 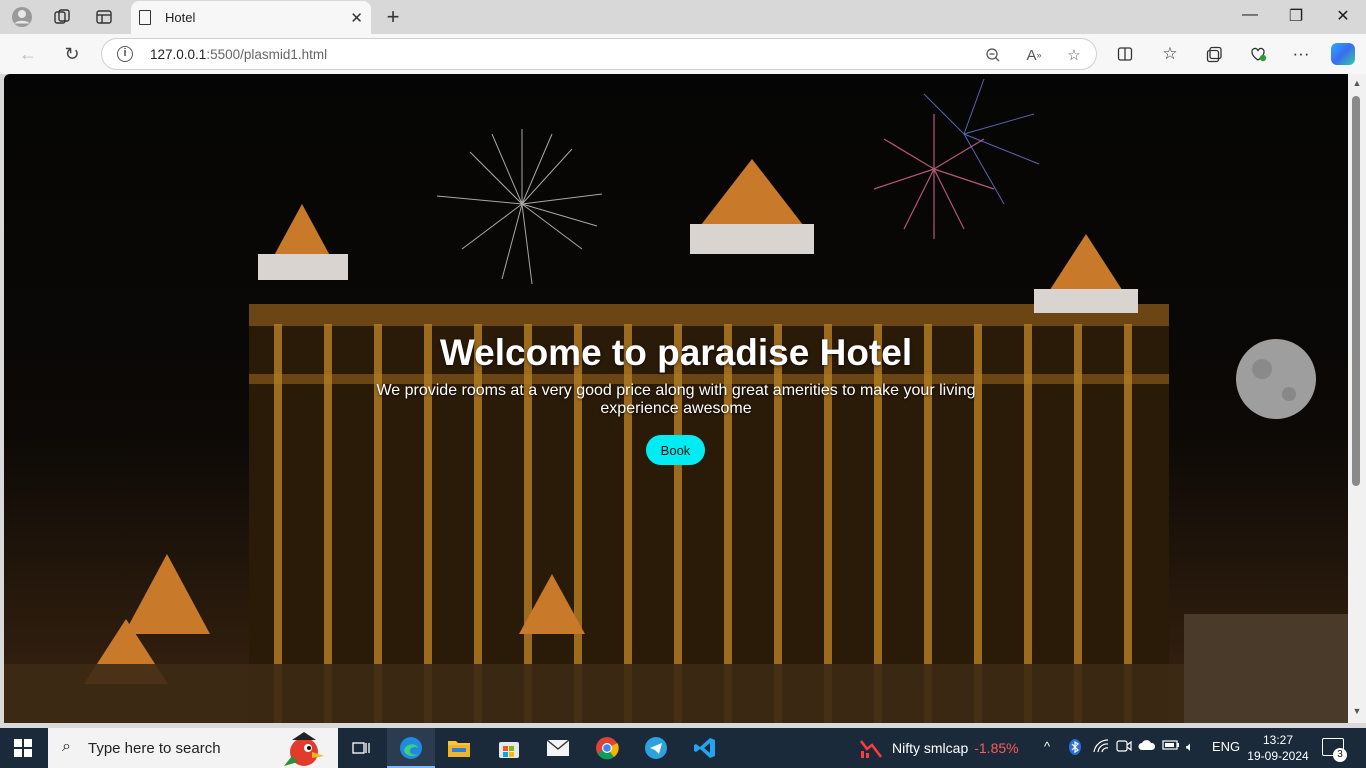 I want to click on onedrive-icon, so click(x=1147, y=746).